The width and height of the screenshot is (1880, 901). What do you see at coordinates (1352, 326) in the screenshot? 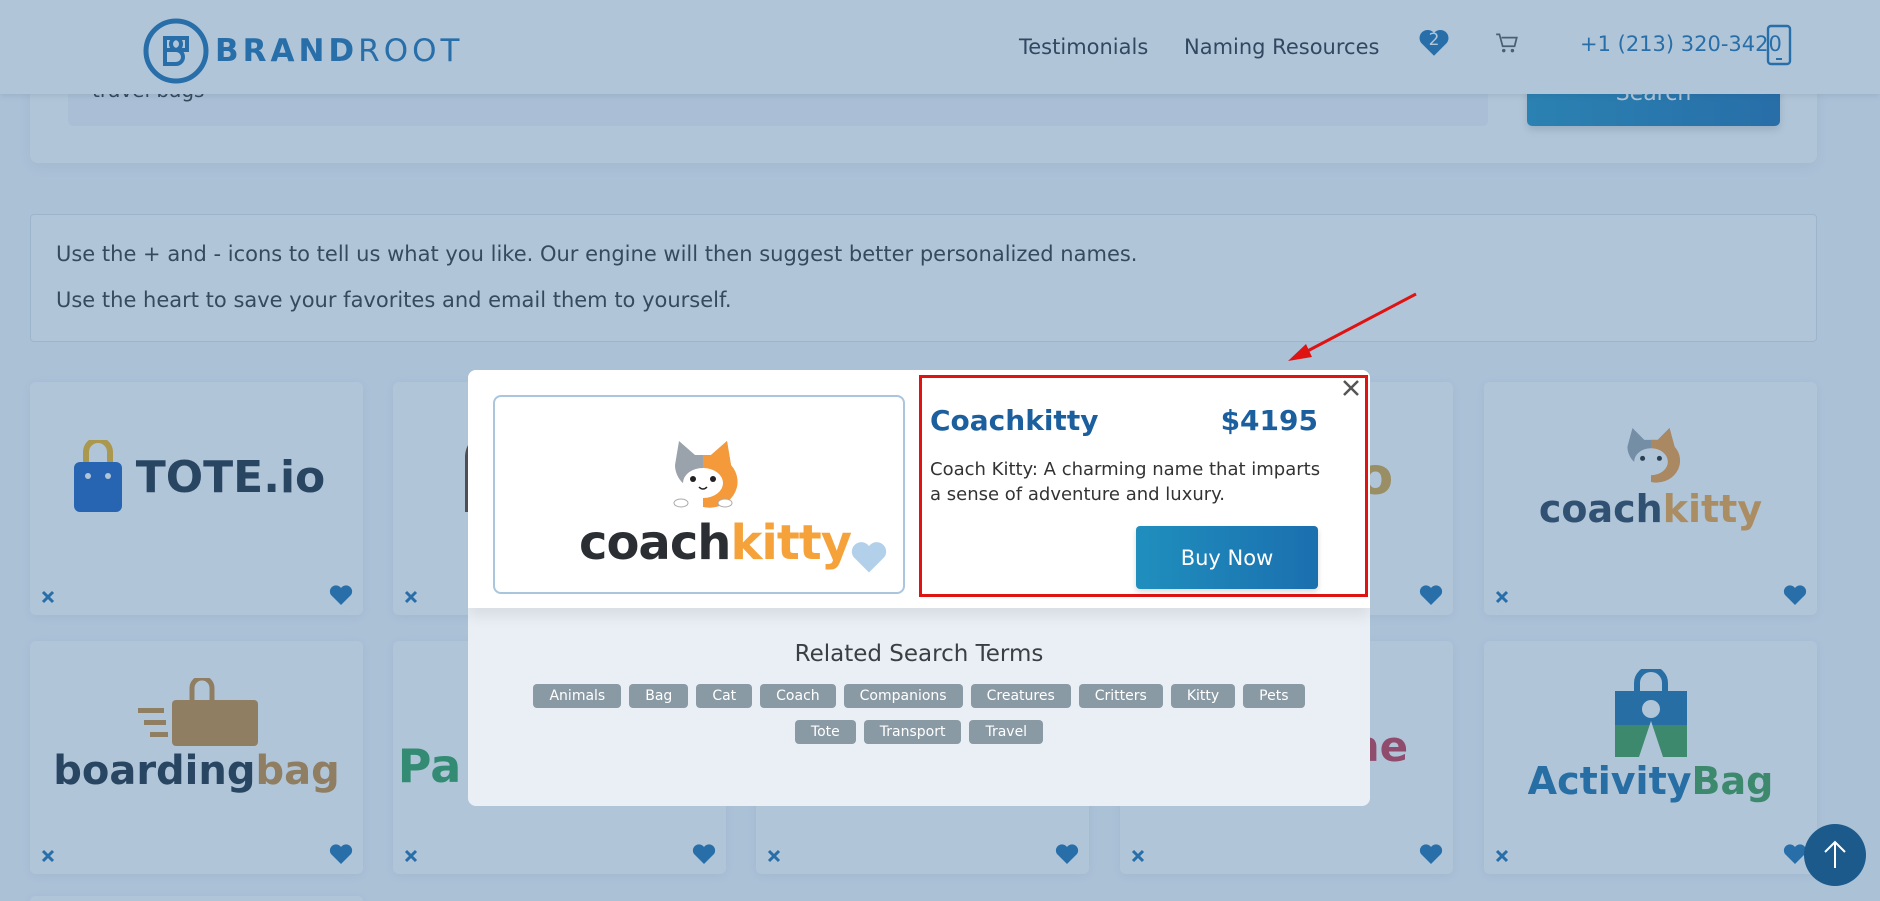
I see `annotation-arrow` at bounding box center [1352, 326].